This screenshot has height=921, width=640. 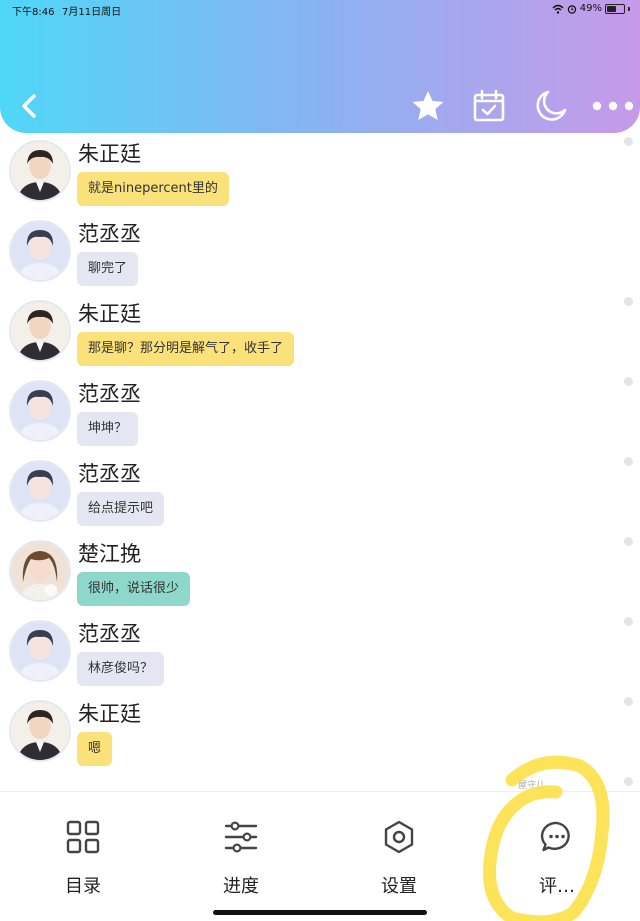 I want to click on battery-fill, so click(x=611, y=8).